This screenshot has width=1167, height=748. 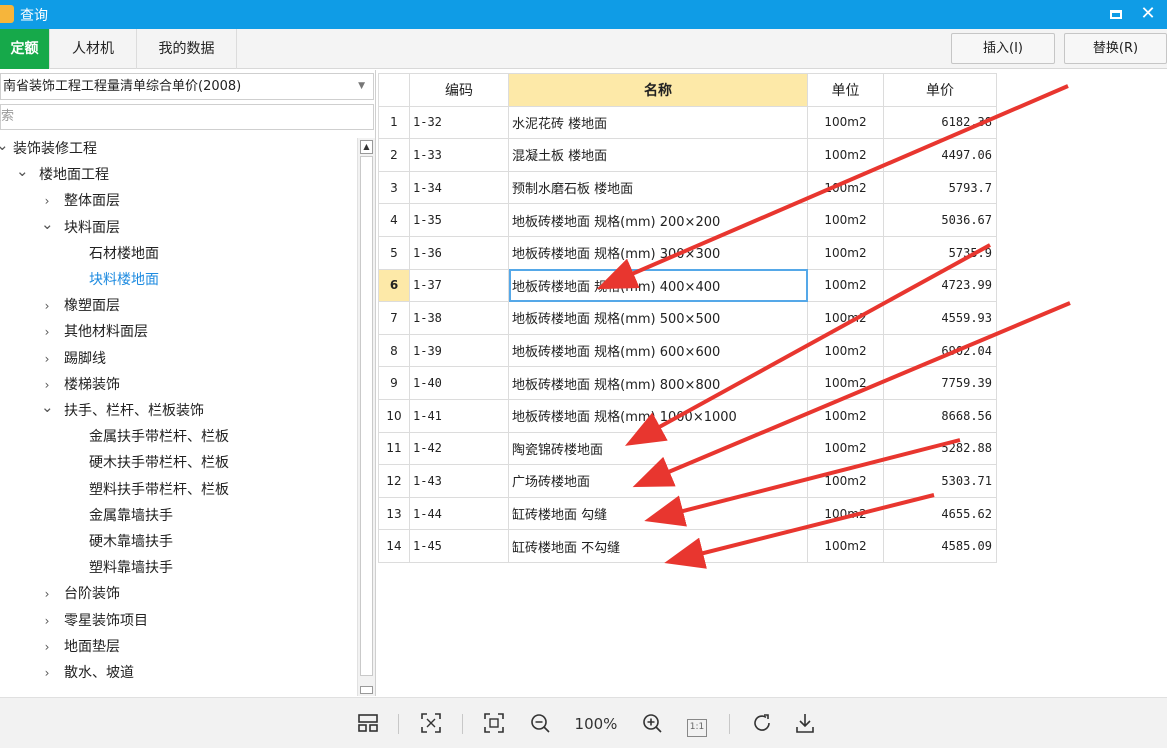 What do you see at coordinates (1003, 48) in the screenshot?
I see `insert-button: 插入(I)` at bounding box center [1003, 48].